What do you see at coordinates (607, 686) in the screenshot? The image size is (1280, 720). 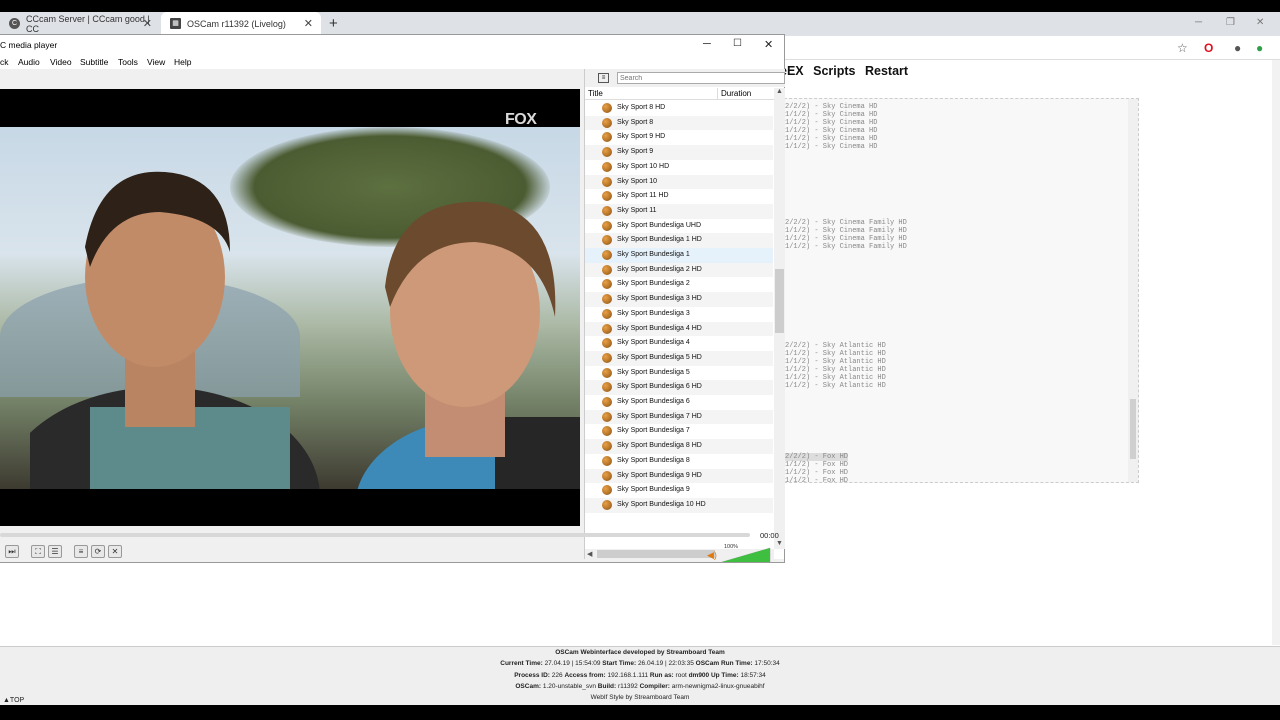 I see `build-label: Build:` at bounding box center [607, 686].